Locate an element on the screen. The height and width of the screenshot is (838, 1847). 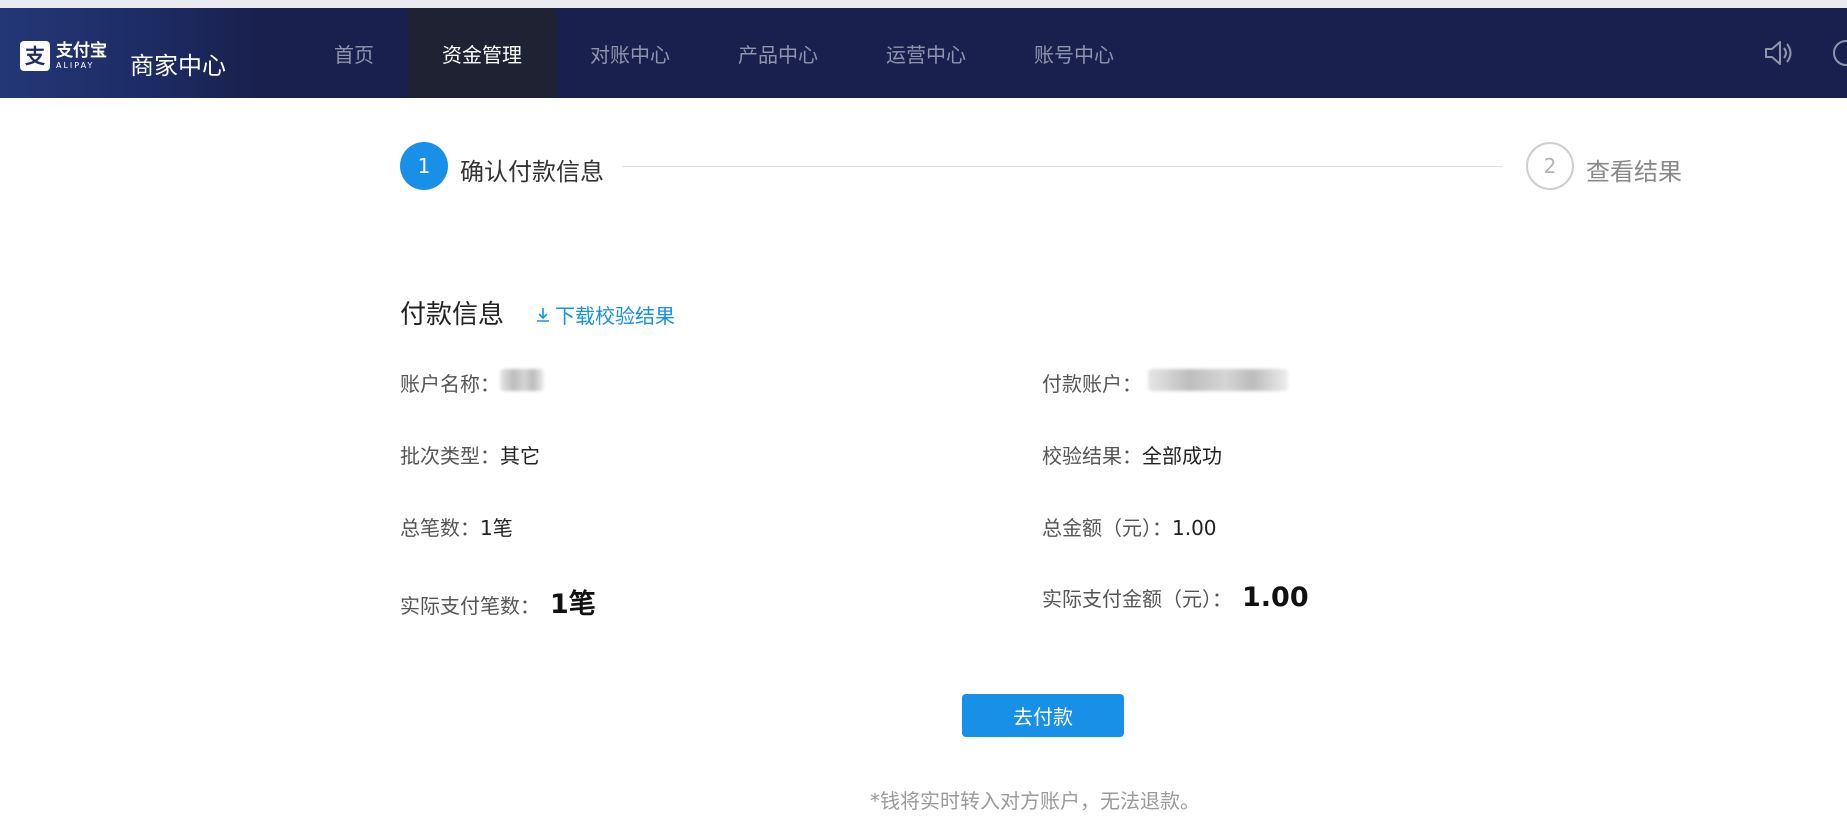
total-amount-label: 总金额（元）： is located at coordinates (1107, 528).